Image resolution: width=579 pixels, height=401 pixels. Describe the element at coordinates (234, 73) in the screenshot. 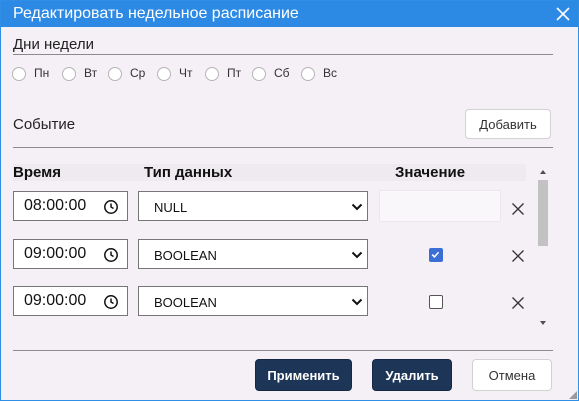

I see `radio-label: Пт` at that location.